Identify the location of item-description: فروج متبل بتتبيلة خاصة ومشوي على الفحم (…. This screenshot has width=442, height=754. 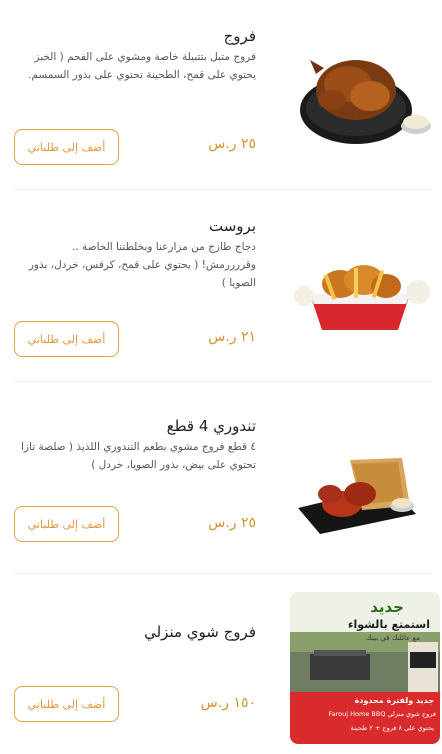
(142, 66).